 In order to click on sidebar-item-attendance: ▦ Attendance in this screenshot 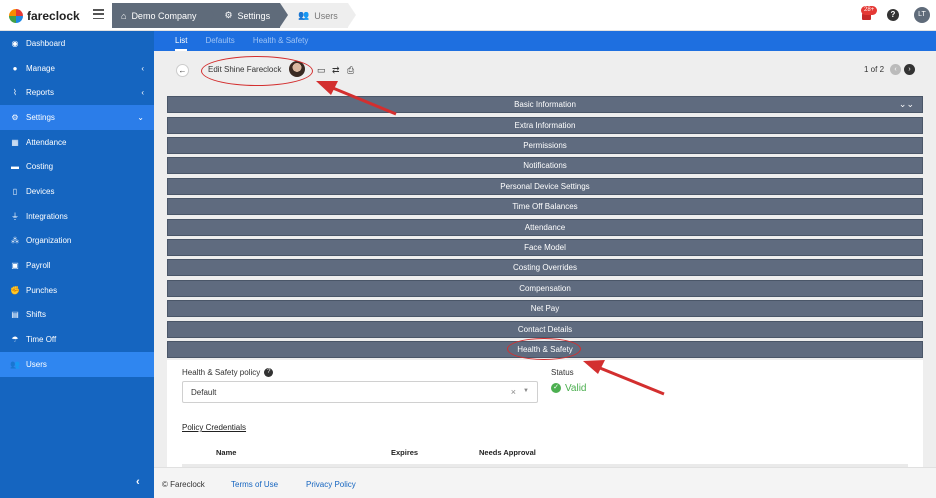, I will do `click(77, 142)`.